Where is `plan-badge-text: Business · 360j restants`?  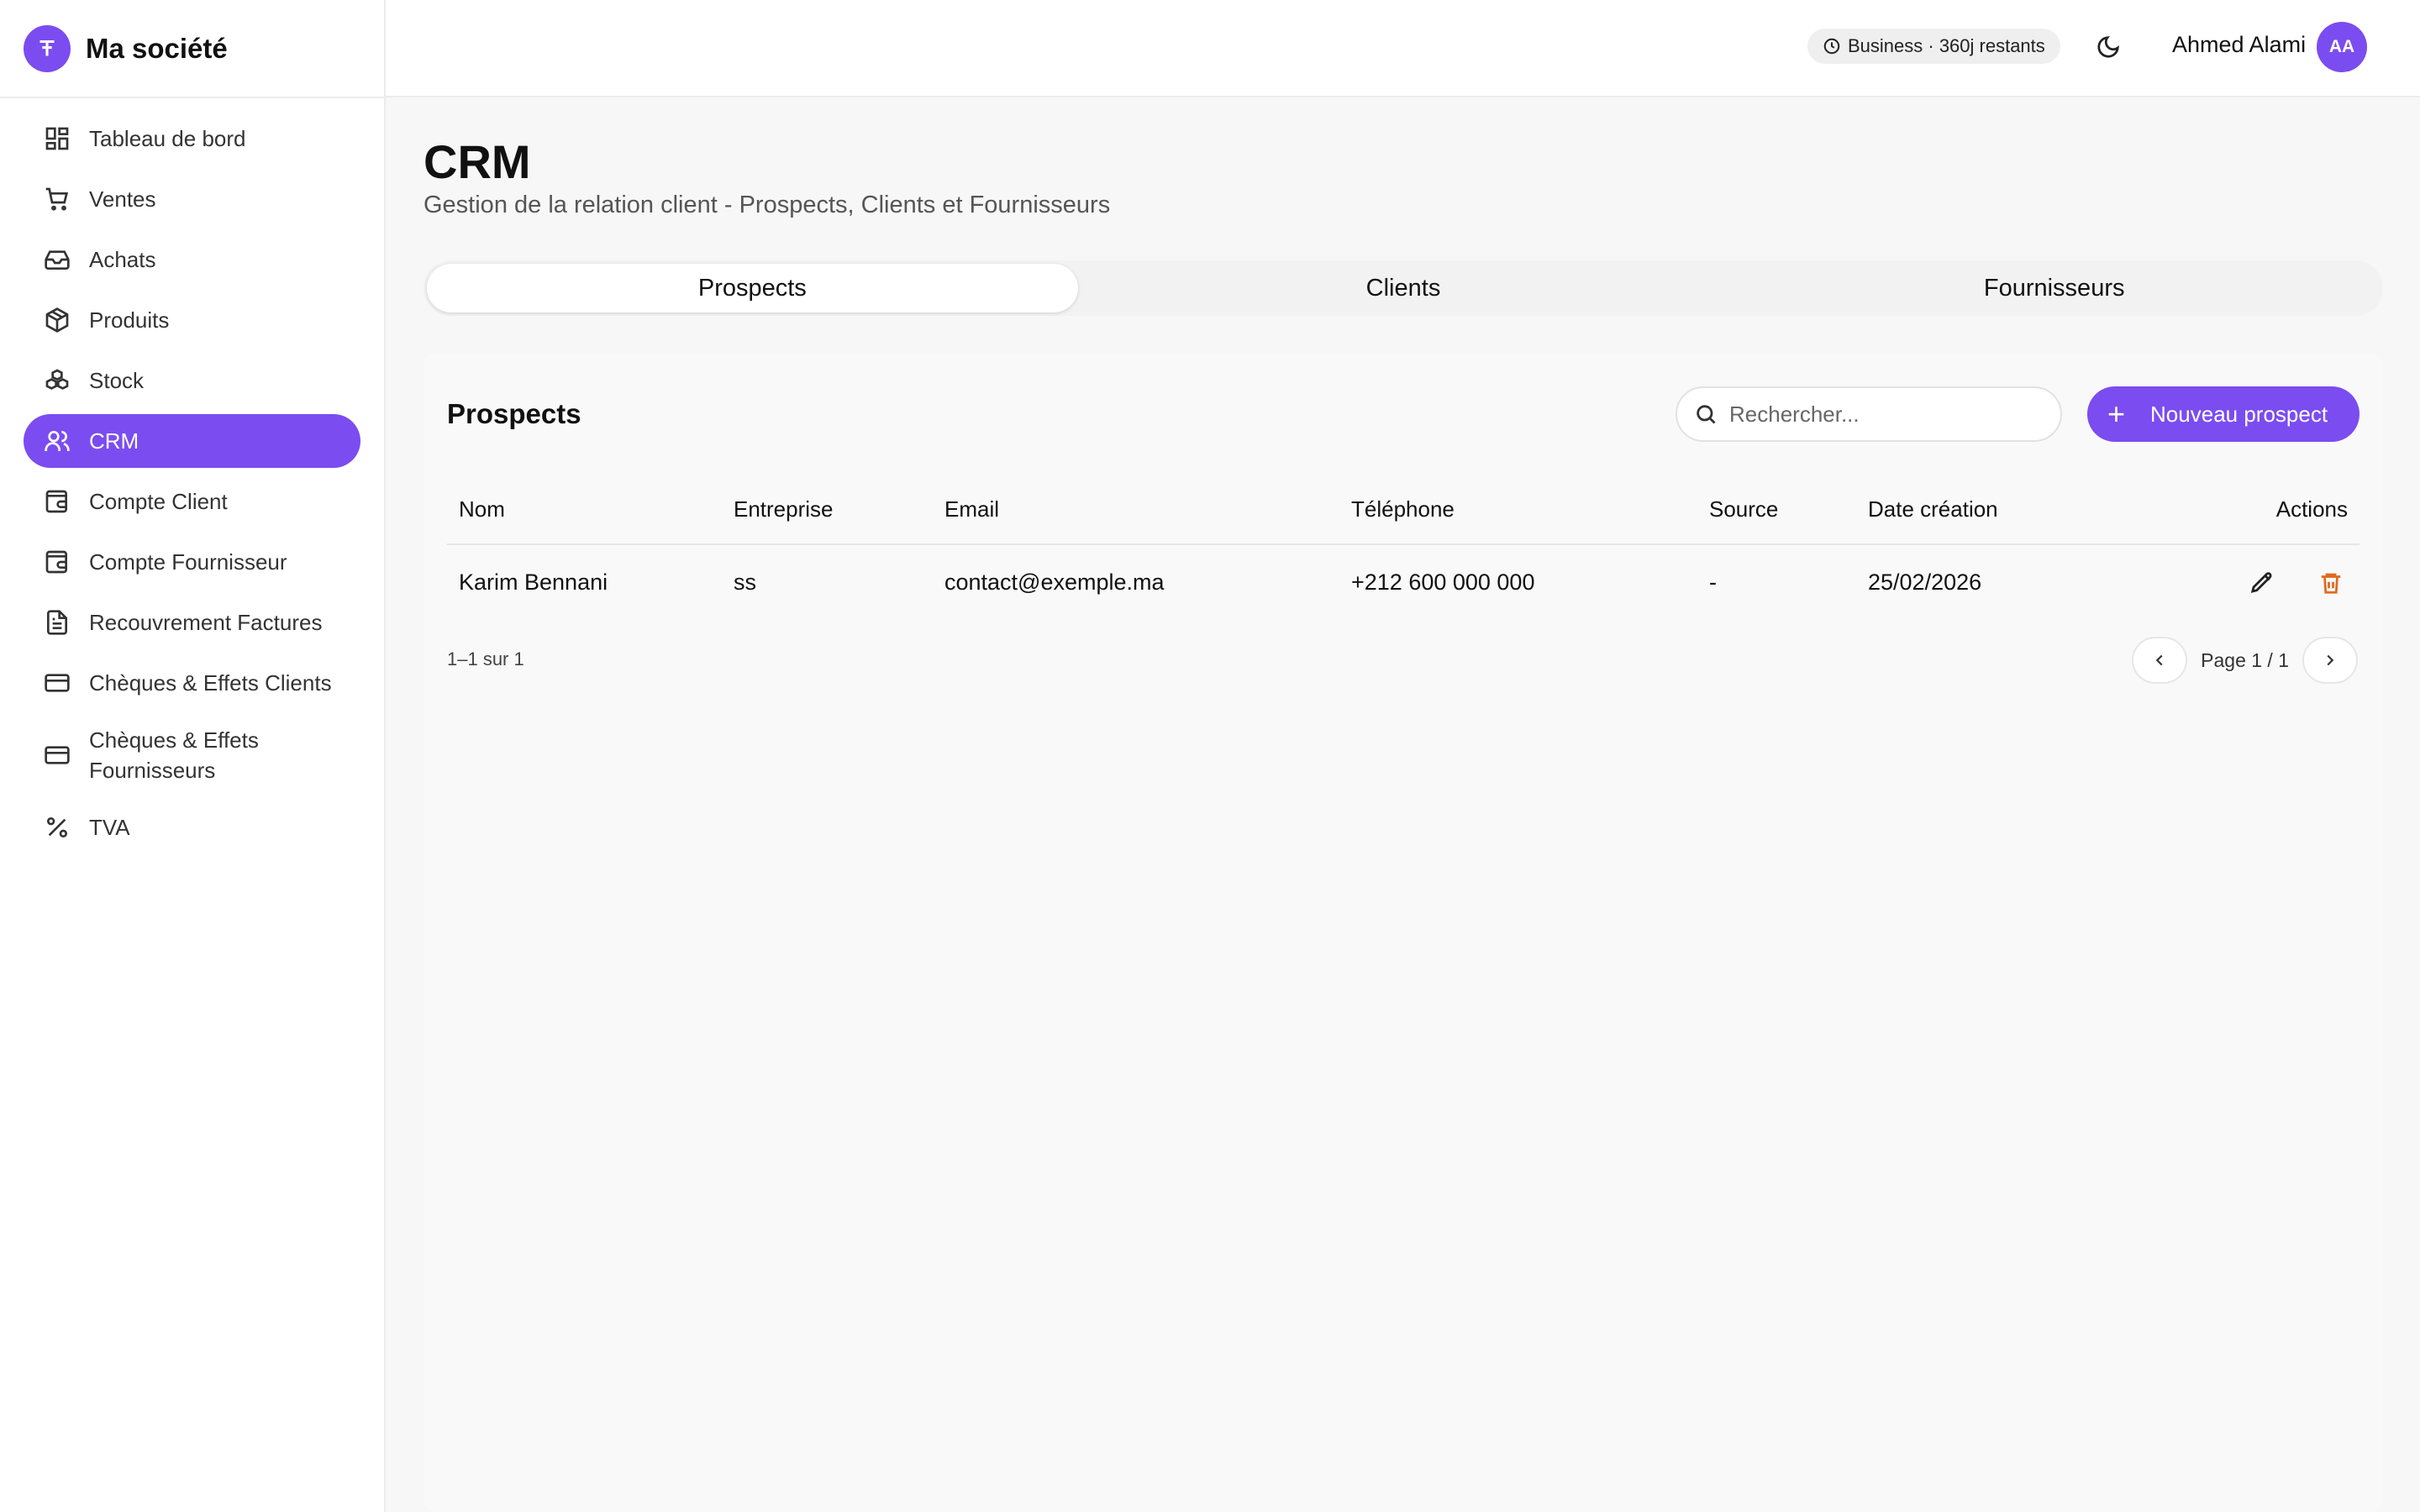 plan-badge-text: Business · 360j restants is located at coordinates (1946, 45).